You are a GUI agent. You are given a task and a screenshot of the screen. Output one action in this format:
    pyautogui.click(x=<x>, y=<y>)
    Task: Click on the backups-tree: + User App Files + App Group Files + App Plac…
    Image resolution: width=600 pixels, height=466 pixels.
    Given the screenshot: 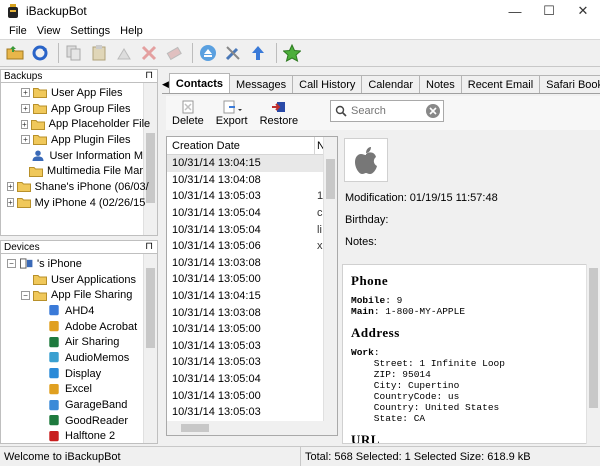 What is the action you would take?
    pyautogui.click(x=79, y=159)
    